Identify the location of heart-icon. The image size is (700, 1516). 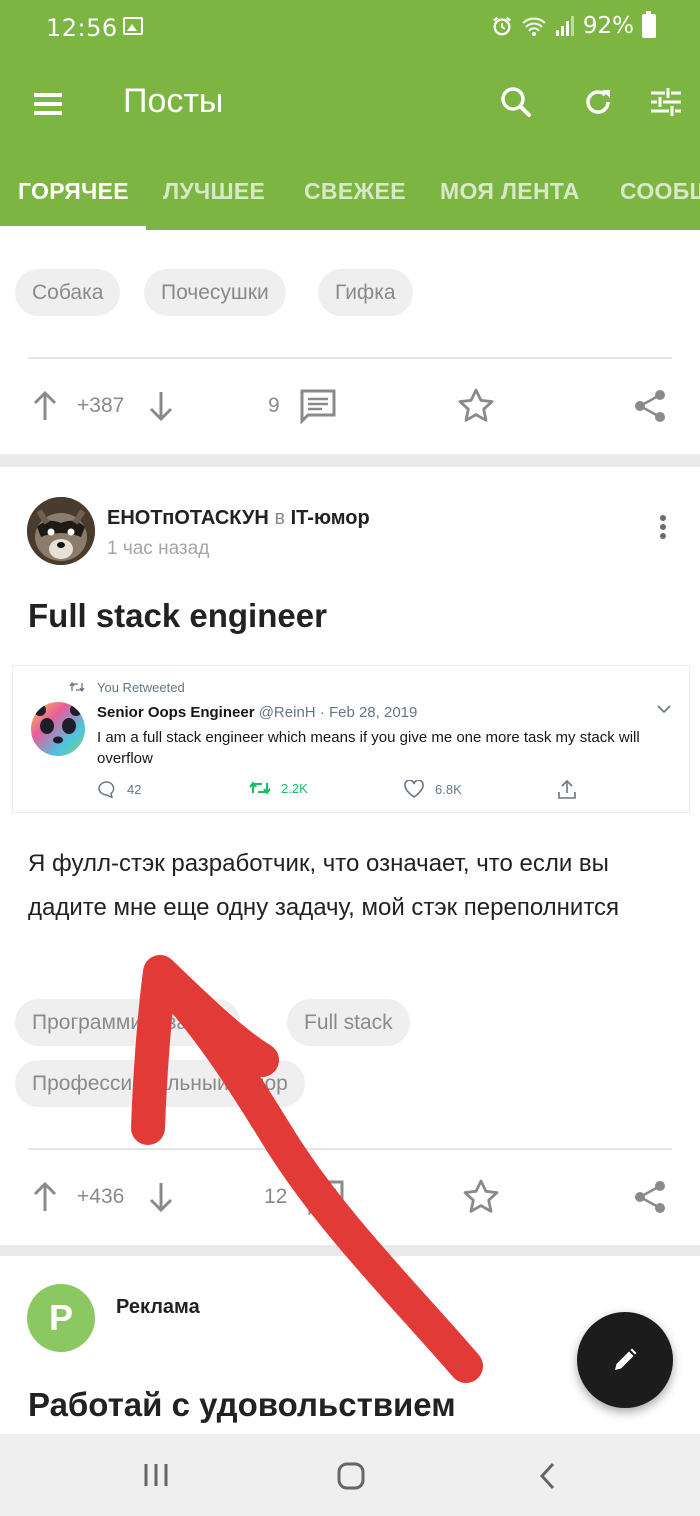
(414, 789).